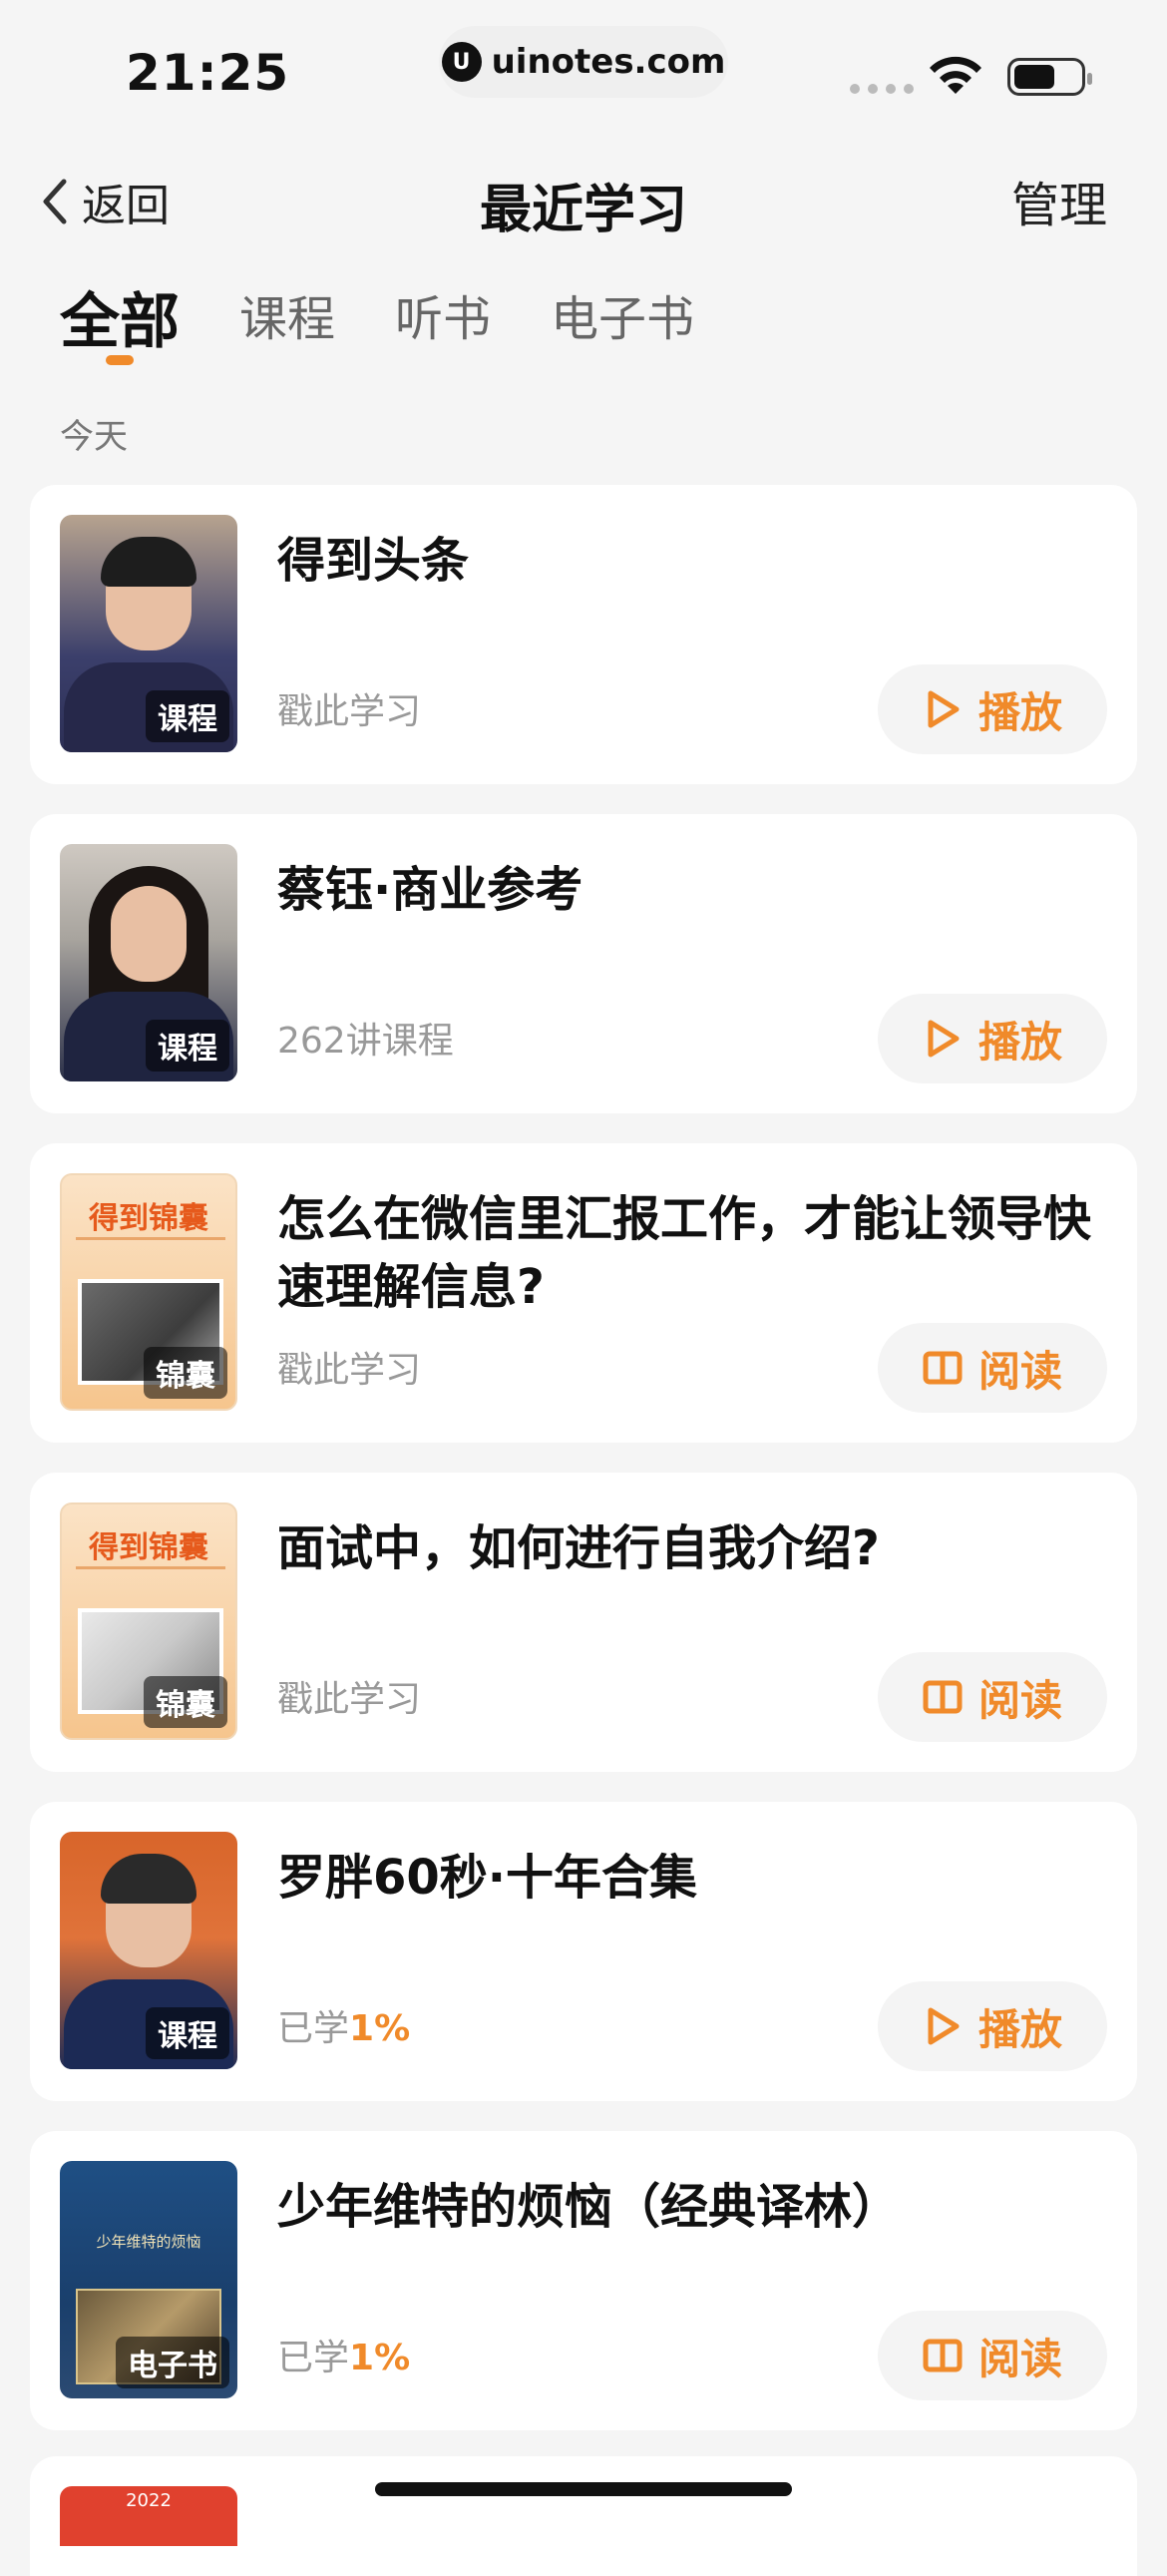  I want to click on tab-ebooks: 电子书, so click(622, 314).